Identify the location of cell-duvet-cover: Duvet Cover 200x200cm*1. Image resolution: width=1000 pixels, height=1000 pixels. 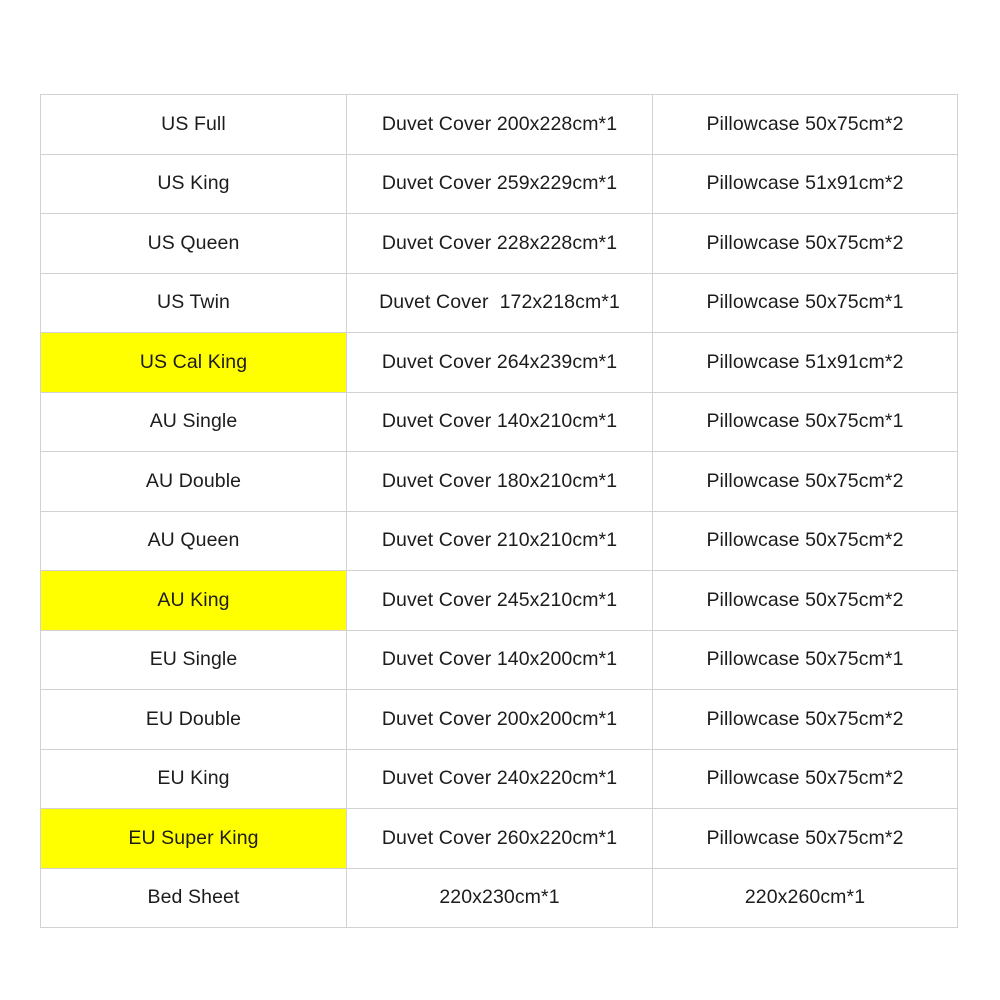
(499, 719).